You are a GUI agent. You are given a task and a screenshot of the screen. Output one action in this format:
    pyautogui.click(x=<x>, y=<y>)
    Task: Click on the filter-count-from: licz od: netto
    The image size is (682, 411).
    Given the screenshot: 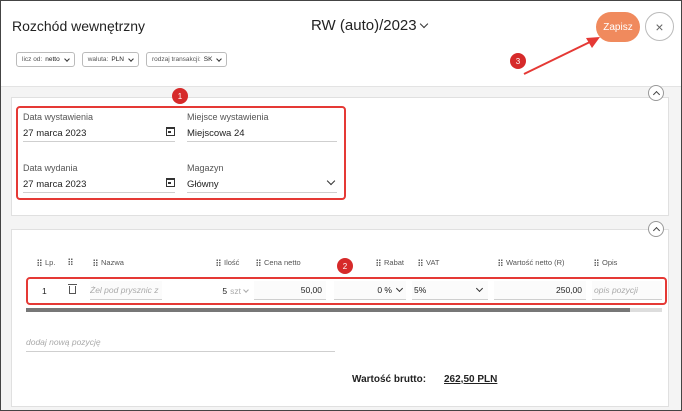 What is the action you would take?
    pyautogui.click(x=45, y=59)
    